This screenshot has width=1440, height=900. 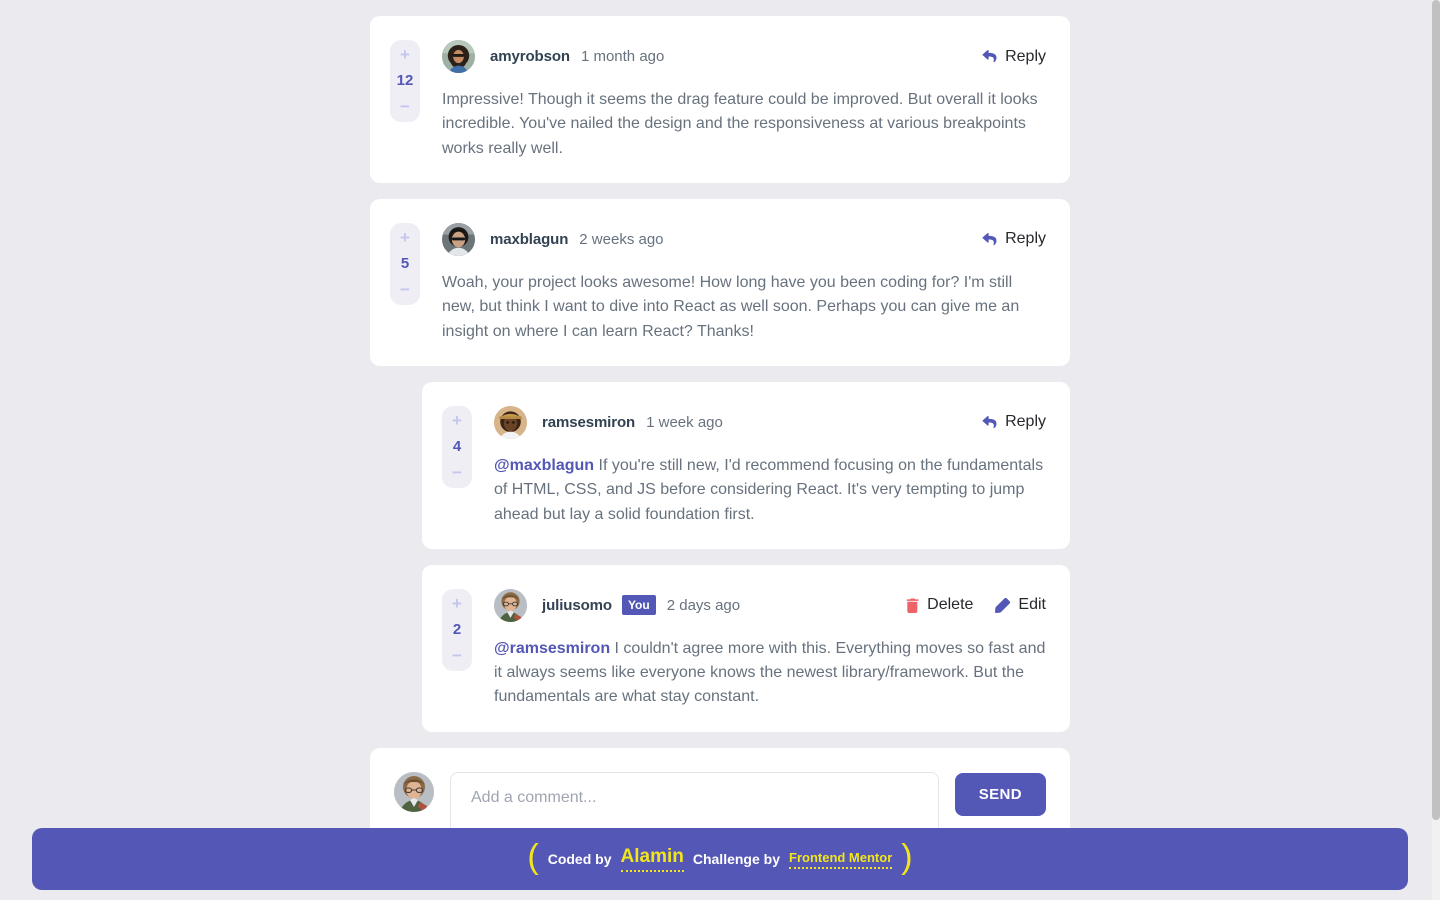 What do you see at coordinates (589, 422) in the screenshot?
I see `comment-username: ramsesmiron` at bounding box center [589, 422].